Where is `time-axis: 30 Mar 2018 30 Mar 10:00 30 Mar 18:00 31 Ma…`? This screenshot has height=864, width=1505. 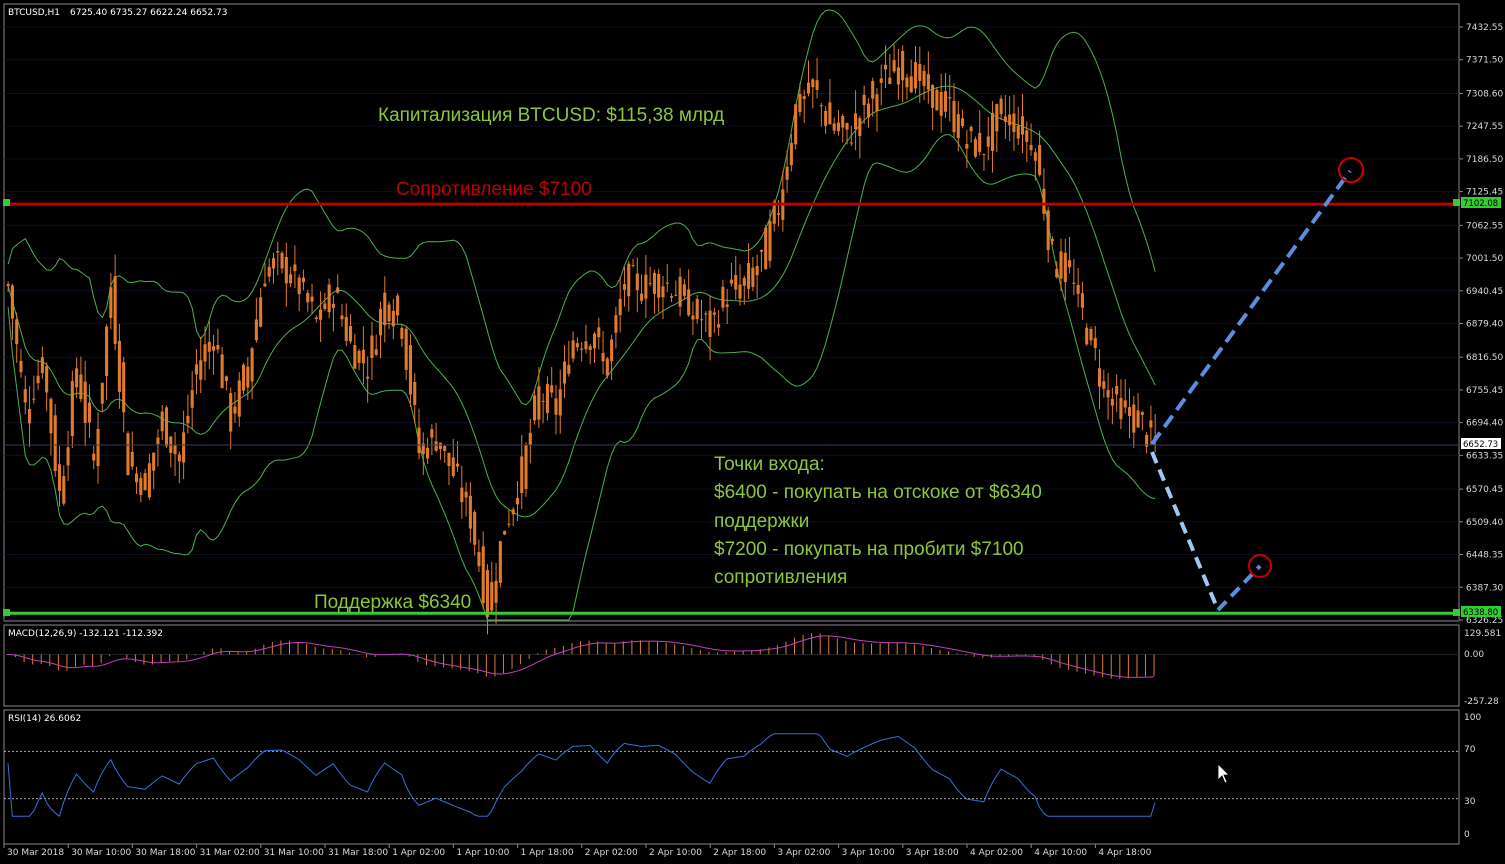 time-axis: 30 Mar 2018 30 Mar 10:00 30 Mar 18:00 31 Ma… is located at coordinates (577, 851).